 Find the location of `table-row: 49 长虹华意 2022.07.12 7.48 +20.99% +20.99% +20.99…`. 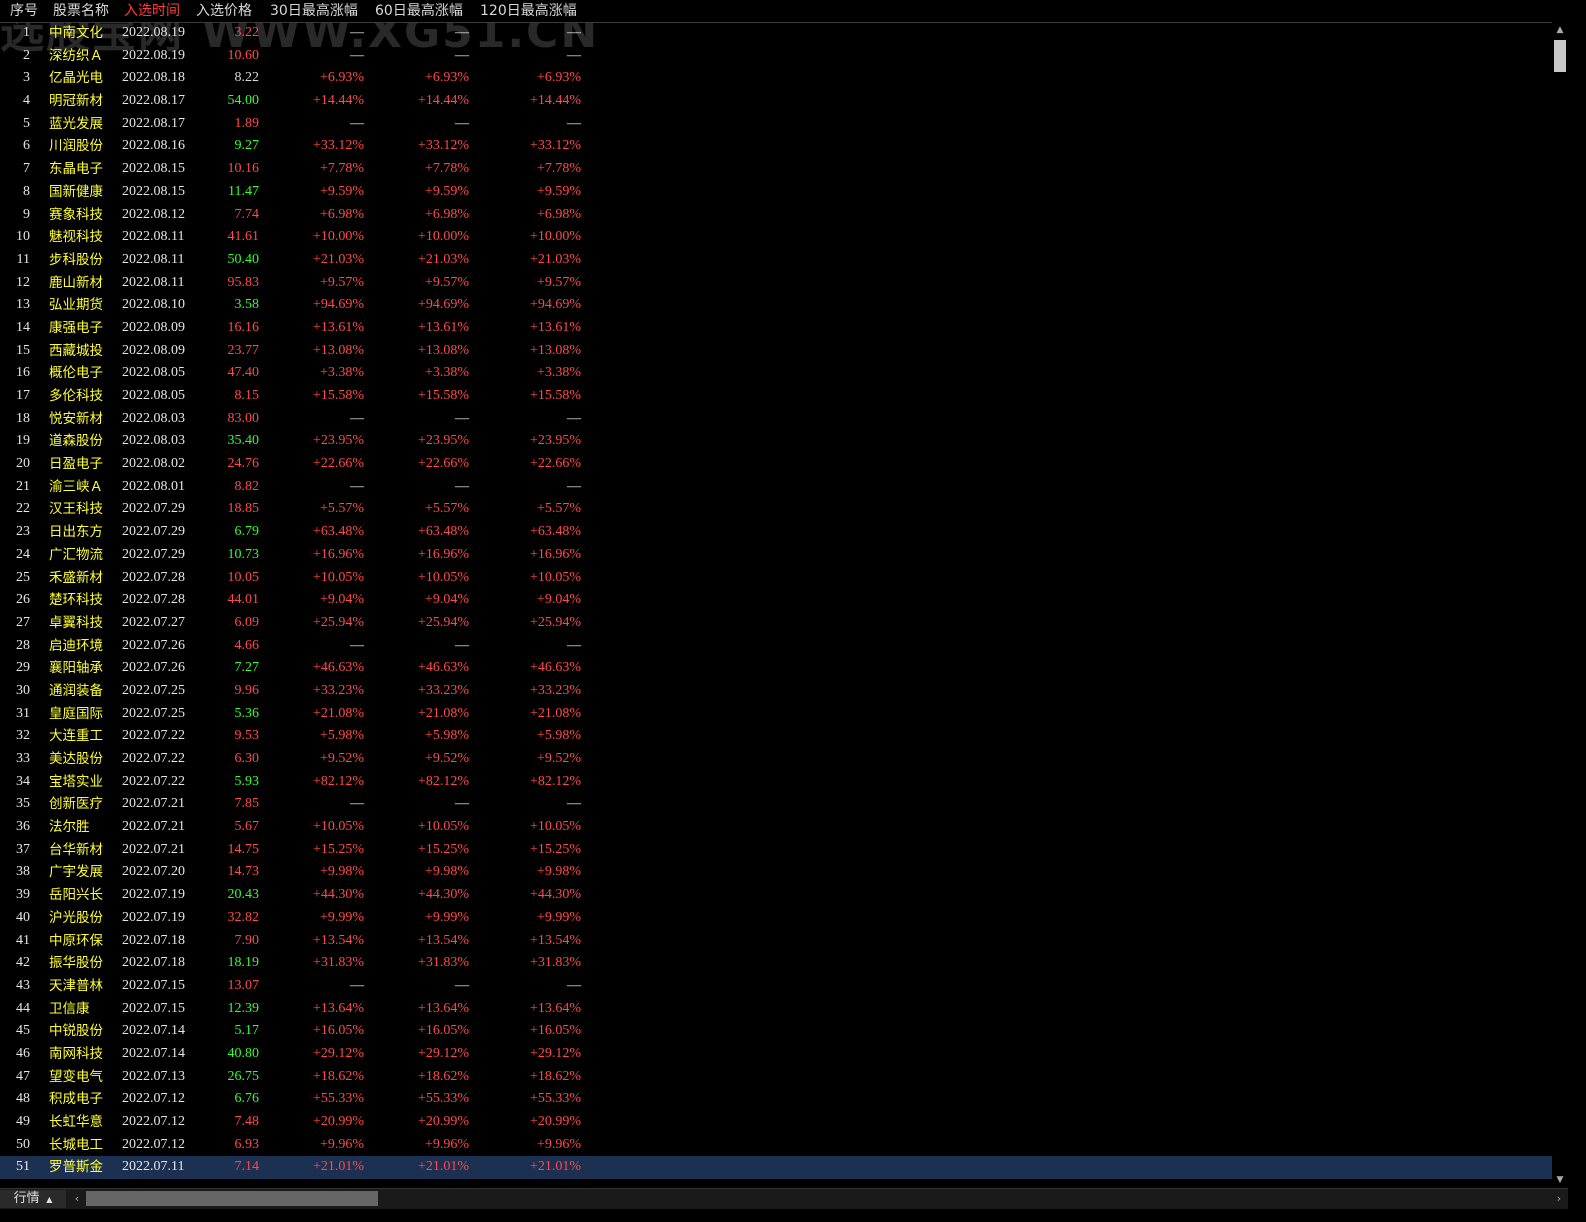

table-row: 49 长虹华意 2022.07.12 7.48 +20.99% +20.99% +20.99… is located at coordinates (776, 1122).